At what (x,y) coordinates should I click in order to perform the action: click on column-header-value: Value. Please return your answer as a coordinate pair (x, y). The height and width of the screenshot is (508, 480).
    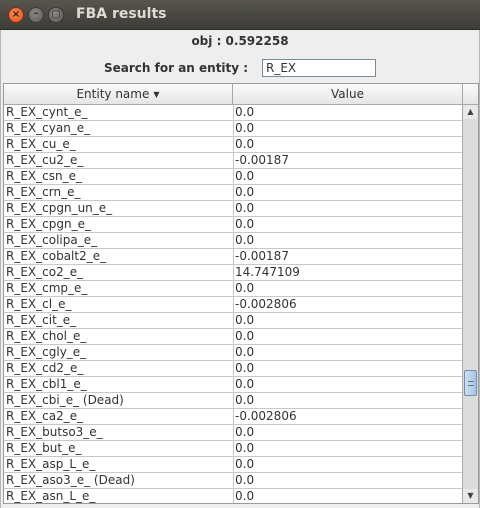
    Looking at the image, I should click on (347, 94).